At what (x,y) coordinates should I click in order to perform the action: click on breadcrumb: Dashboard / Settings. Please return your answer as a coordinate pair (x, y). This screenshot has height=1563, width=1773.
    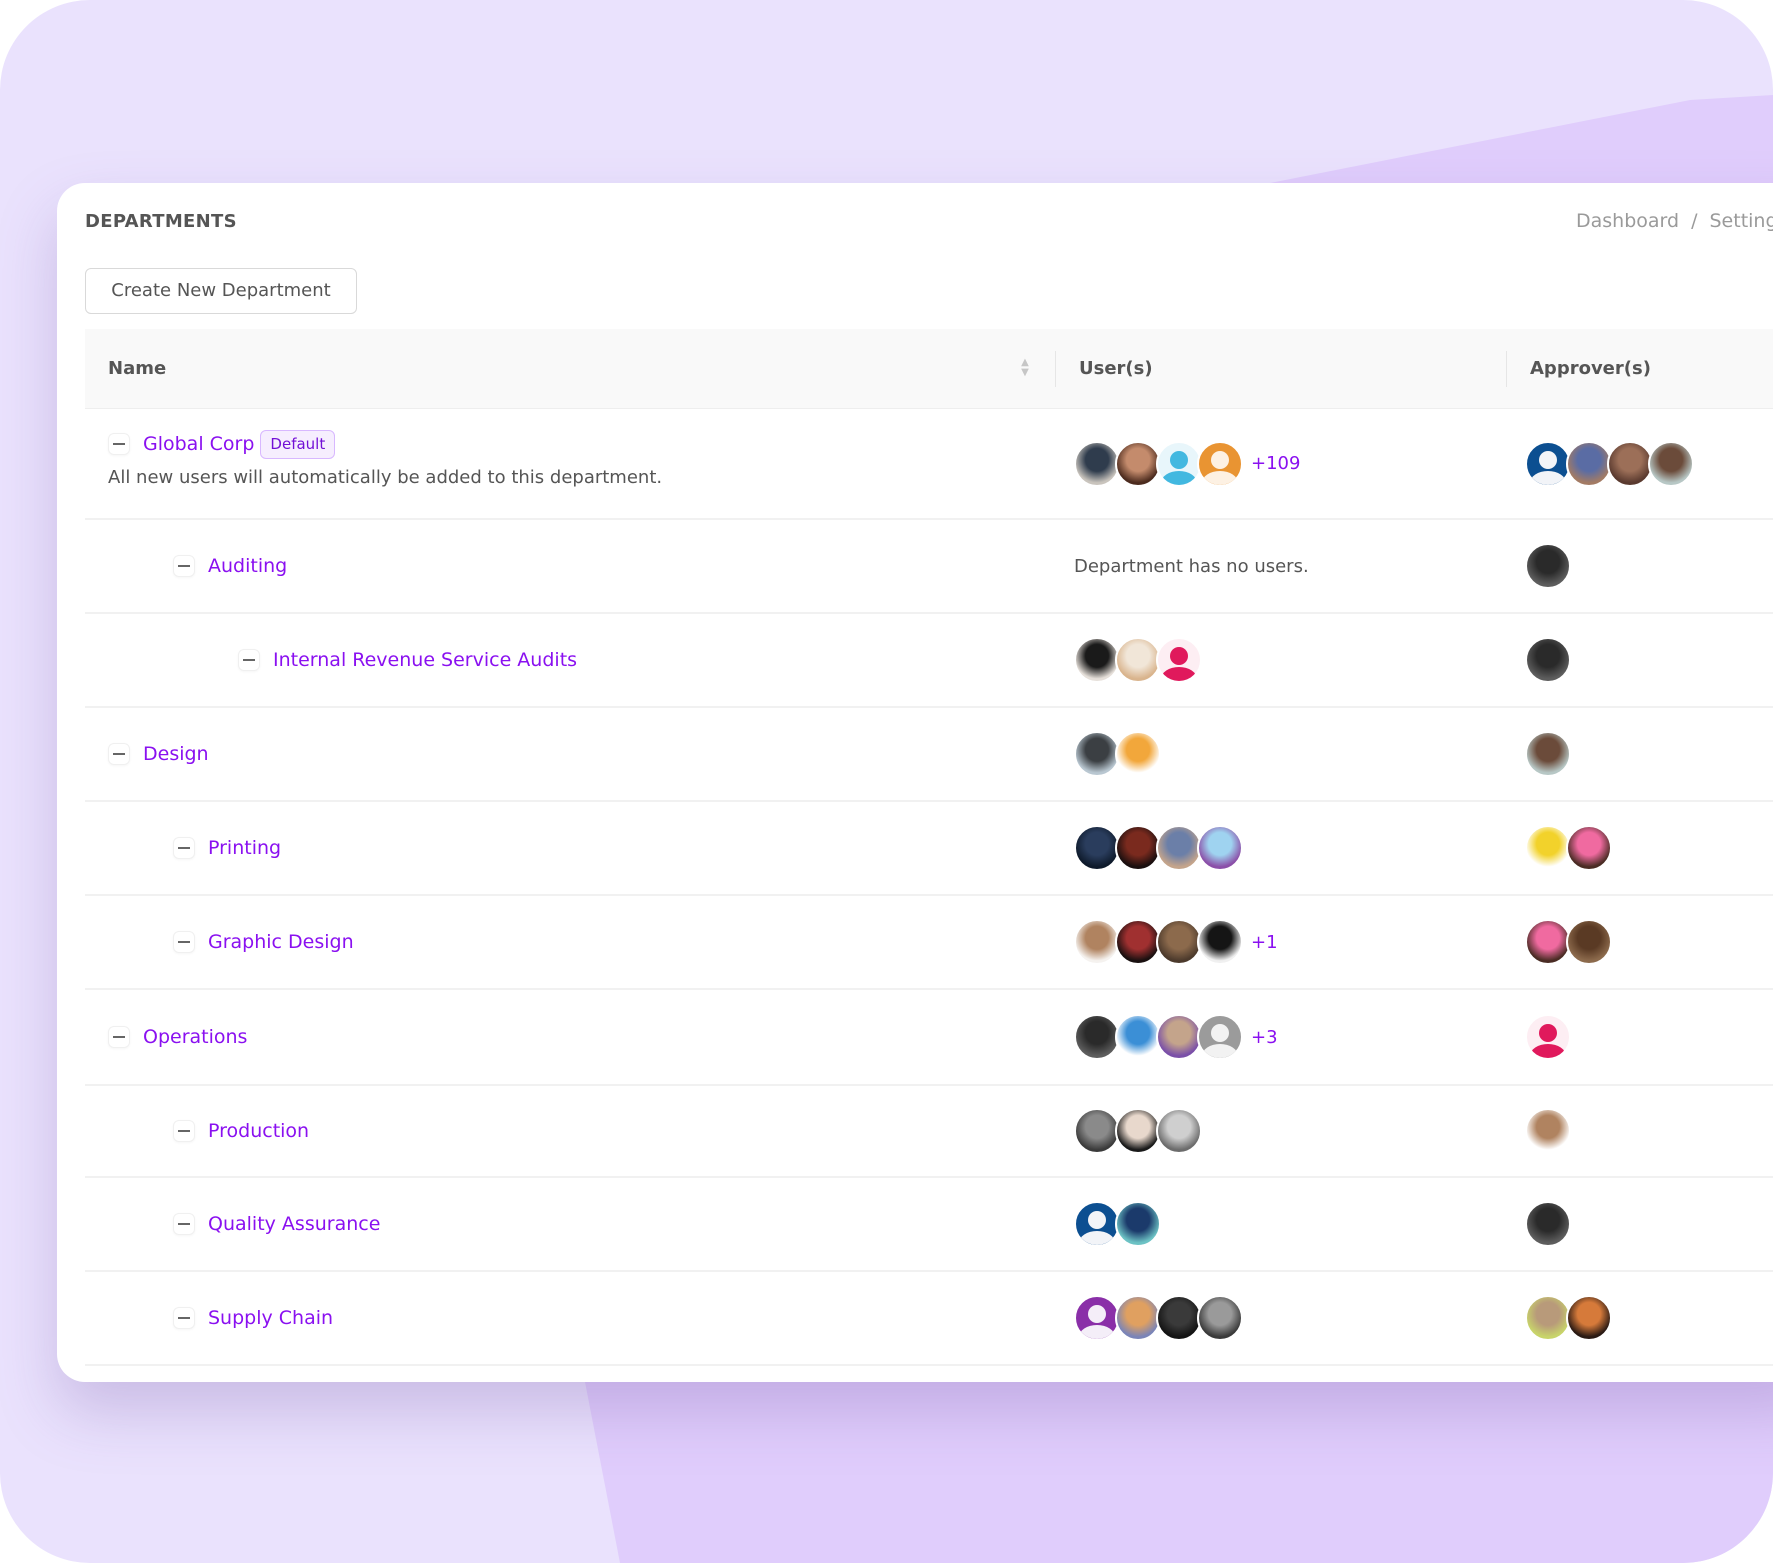
    Looking at the image, I should click on (1674, 221).